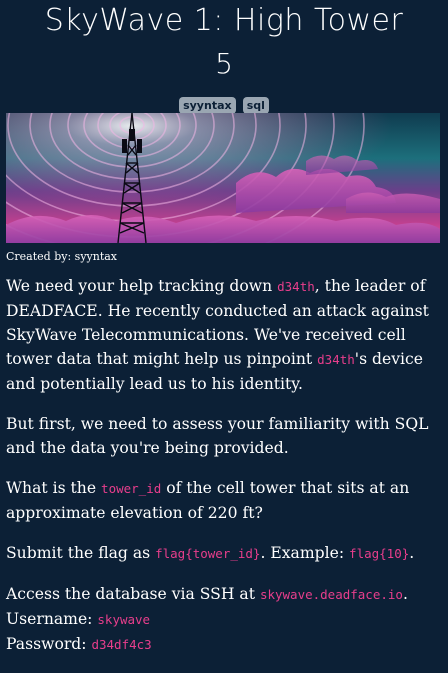 The width and height of the screenshot is (448, 673). I want to click on inline-code-tower-id: tower_id, so click(131, 488).